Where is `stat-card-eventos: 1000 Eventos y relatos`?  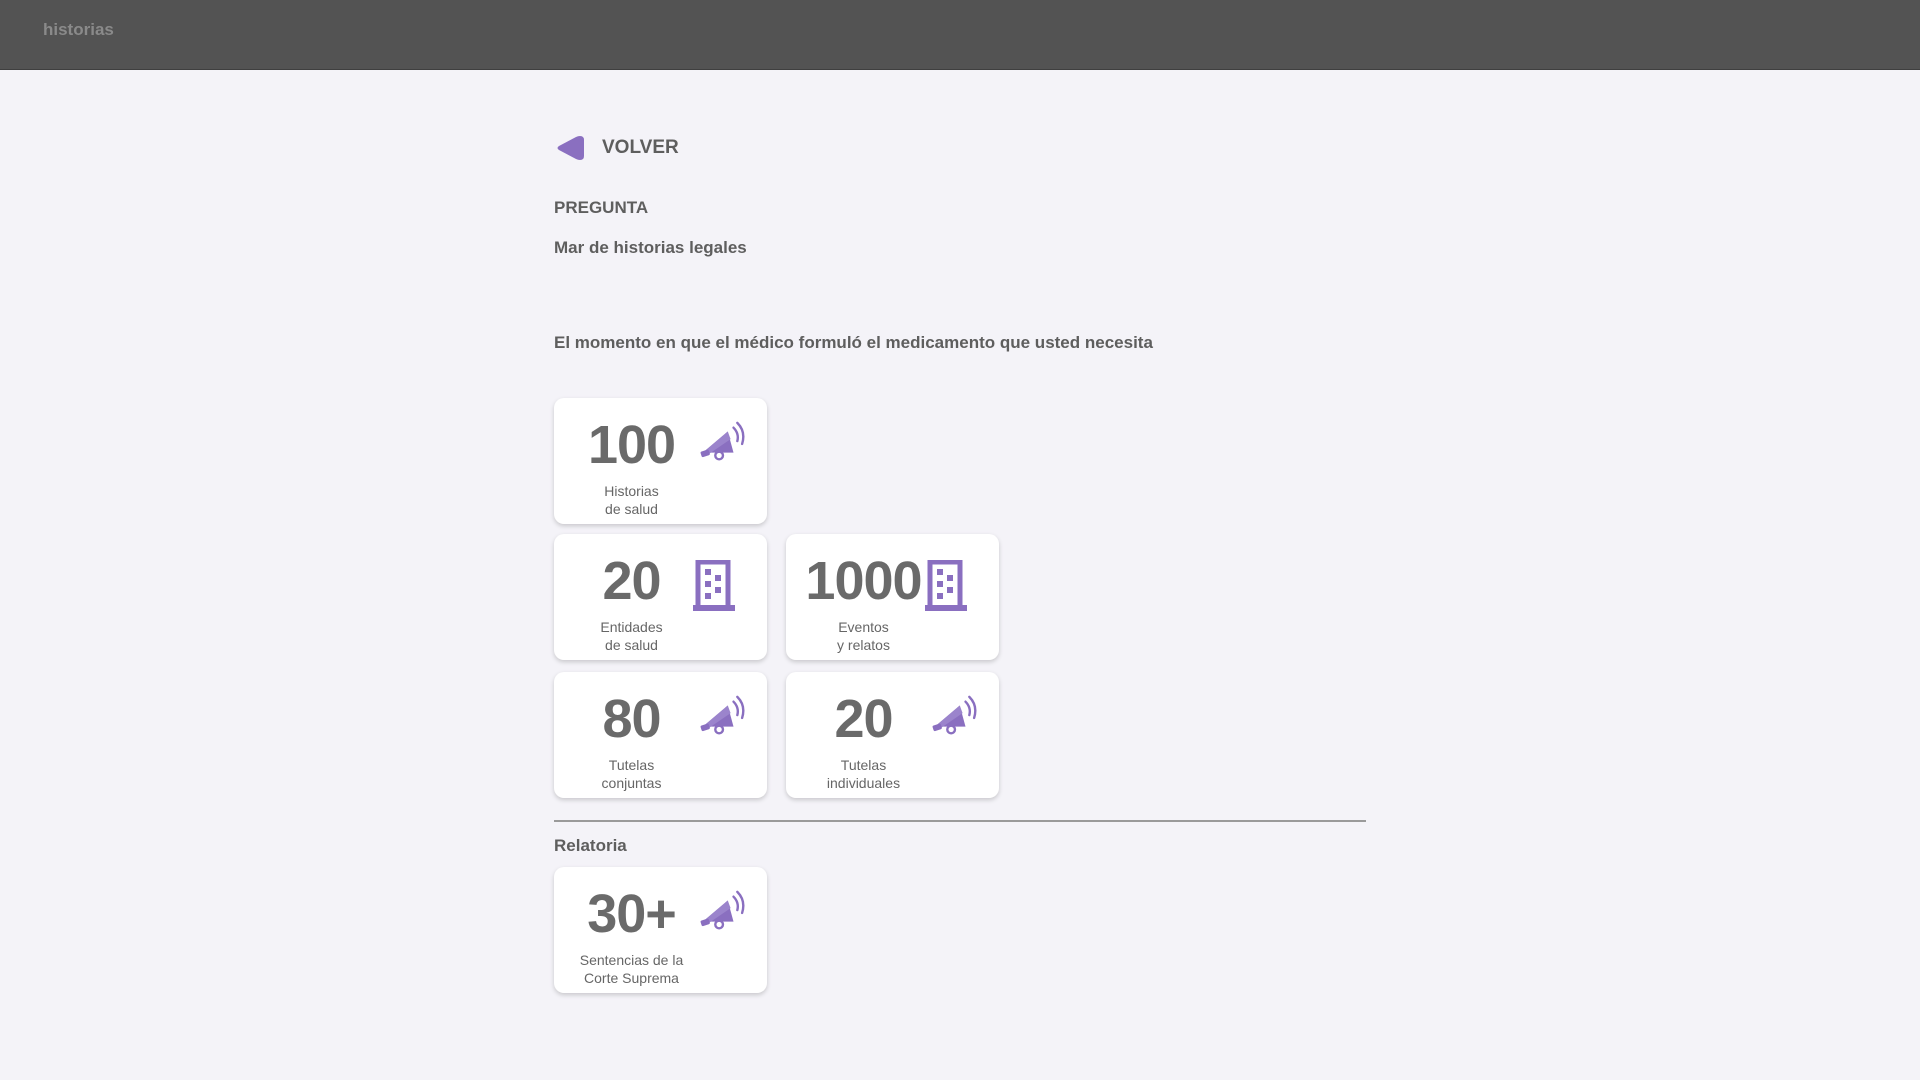 stat-card-eventos: 1000 Eventos y relatos is located at coordinates (892, 597).